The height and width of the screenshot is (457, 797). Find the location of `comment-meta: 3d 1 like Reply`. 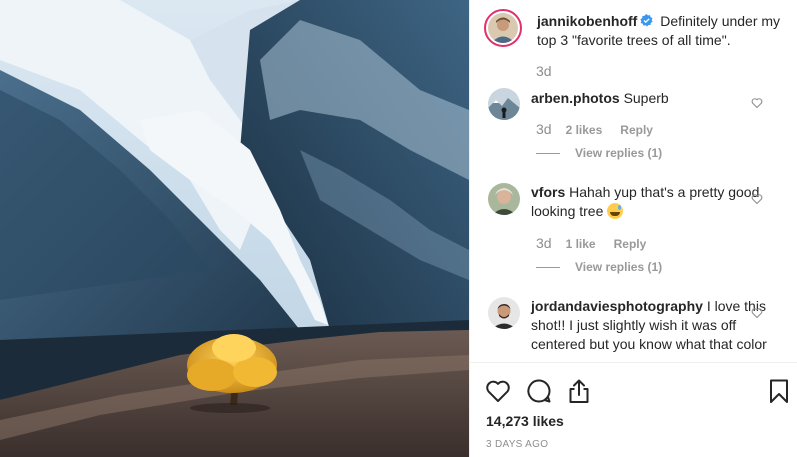

comment-meta: 3d 1 like Reply is located at coordinates (591, 243).